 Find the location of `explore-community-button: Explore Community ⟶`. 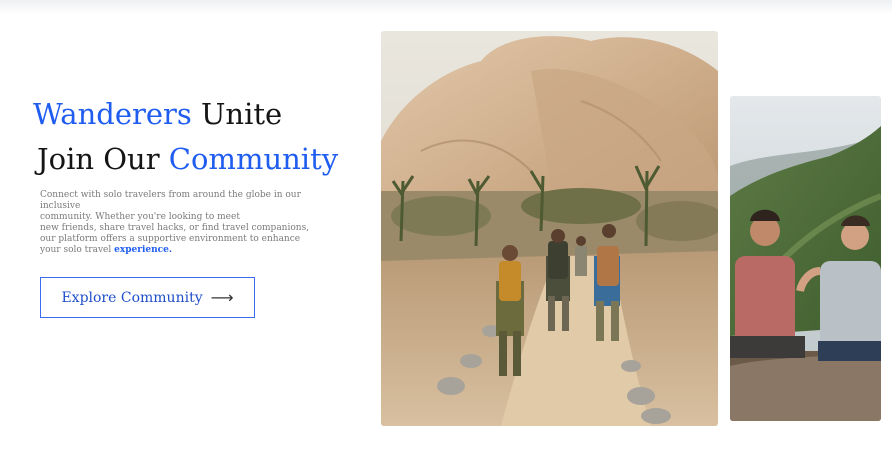

explore-community-button: Explore Community ⟶ is located at coordinates (147, 297).